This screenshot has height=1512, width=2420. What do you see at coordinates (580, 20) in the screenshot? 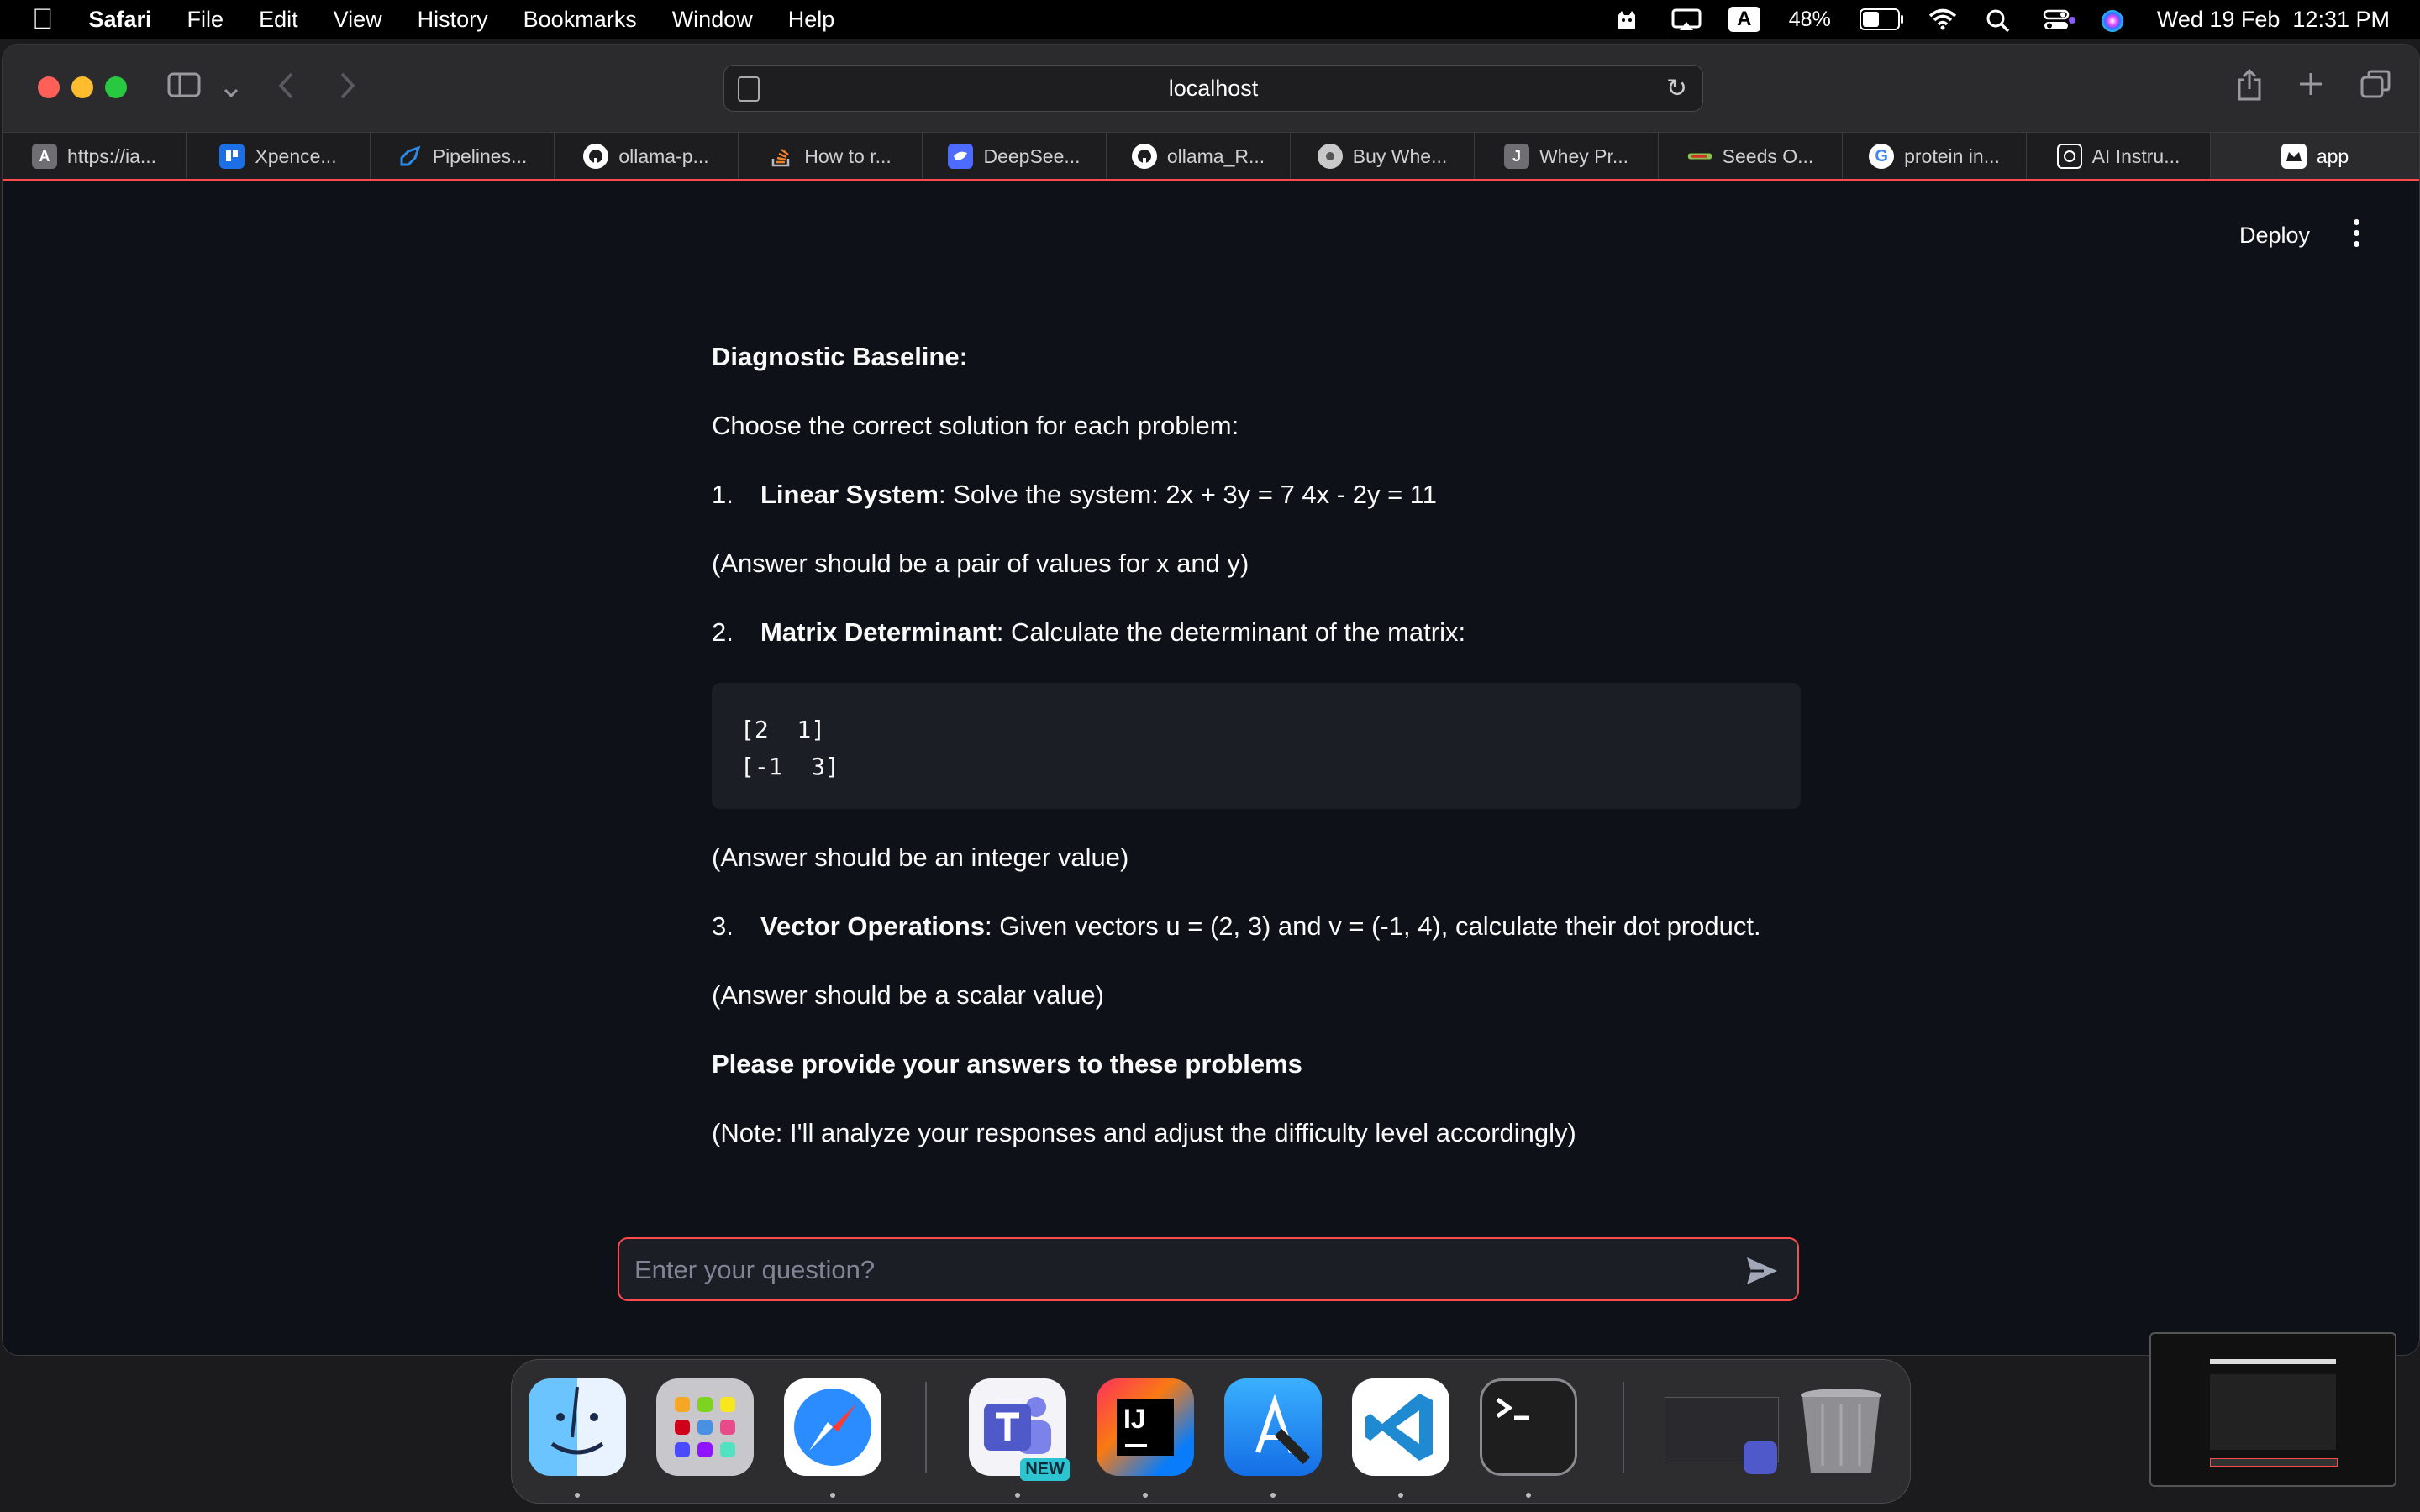
I see `menu-bookmarks: Bookmarks` at bounding box center [580, 20].